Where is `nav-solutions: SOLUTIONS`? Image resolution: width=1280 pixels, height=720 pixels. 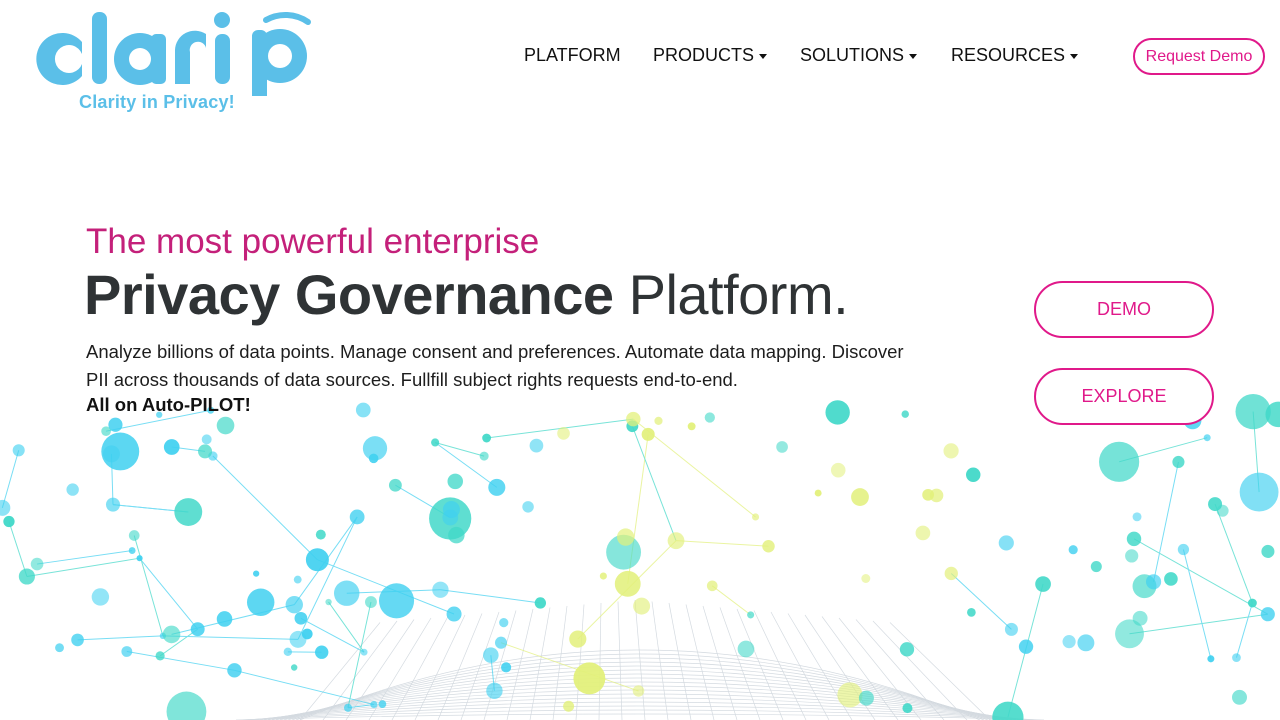 nav-solutions: SOLUTIONS is located at coordinates (859, 55).